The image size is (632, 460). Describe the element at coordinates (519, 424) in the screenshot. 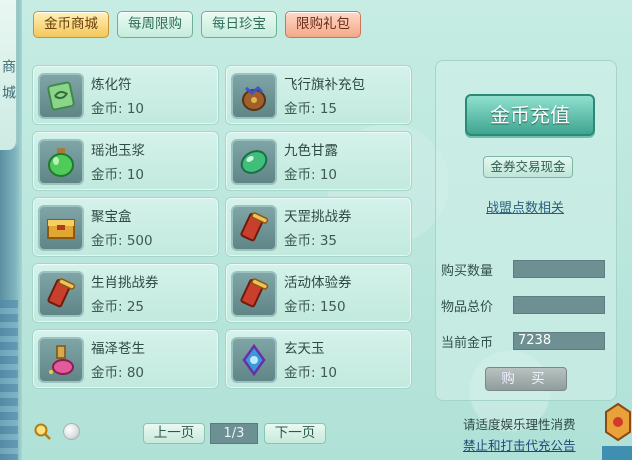

I see `moderation-notice: 请适度娱乐理性消费` at that location.